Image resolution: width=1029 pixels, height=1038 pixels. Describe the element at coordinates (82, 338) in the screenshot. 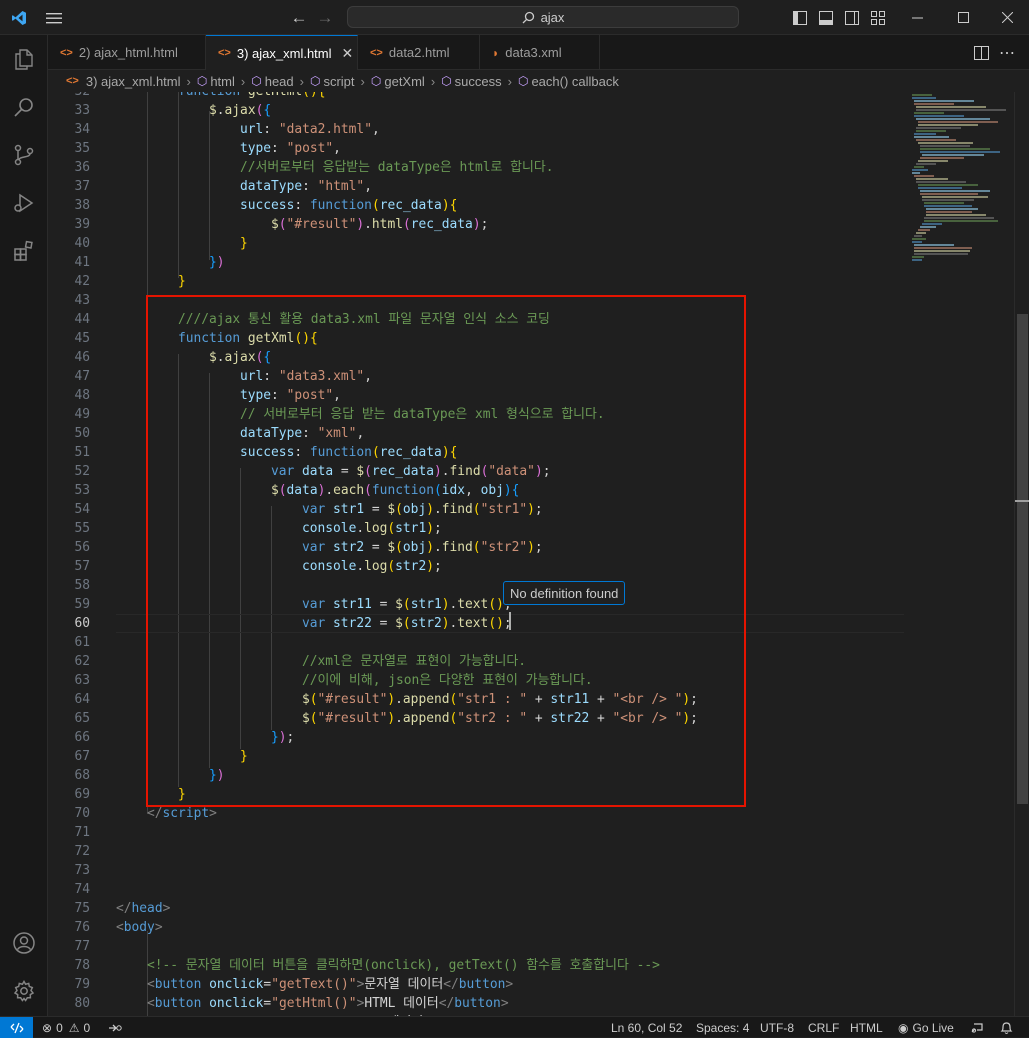

I see `line-number: 45` at that location.